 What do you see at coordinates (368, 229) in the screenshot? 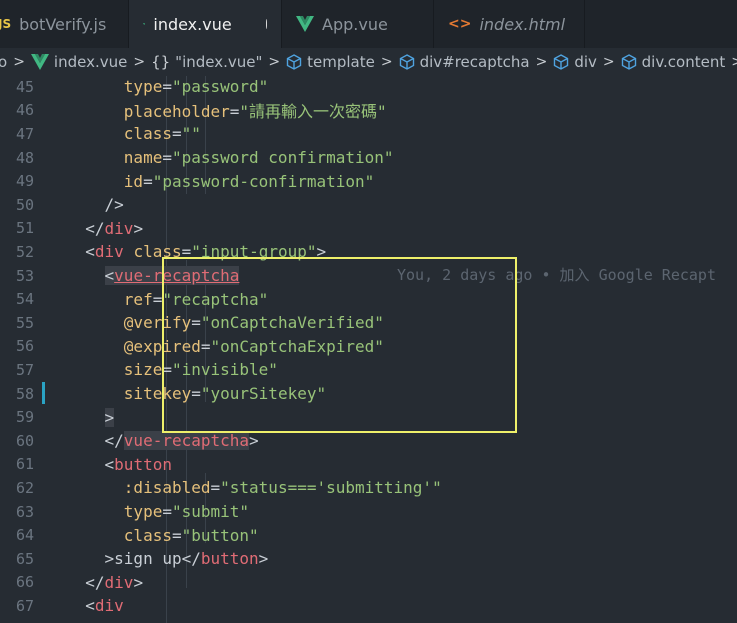
I see `code-line: 51 </div>` at bounding box center [368, 229].